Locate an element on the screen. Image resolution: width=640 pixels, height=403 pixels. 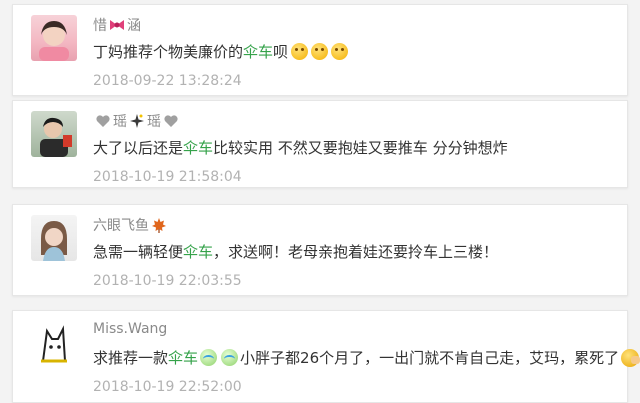
comment-text-part: 急需一辆轻便 is located at coordinates (138, 252).